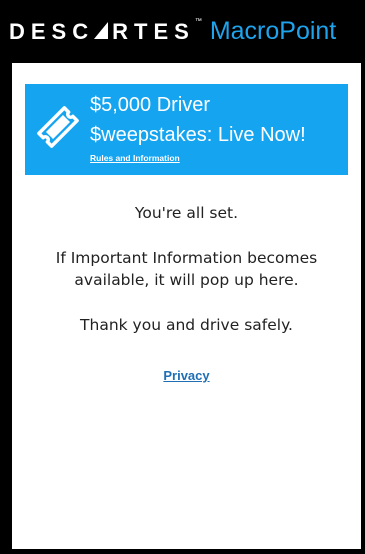 This screenshot has width=365, height=554. I want to click on rules-link: Rules and Information, so click(198, 158).